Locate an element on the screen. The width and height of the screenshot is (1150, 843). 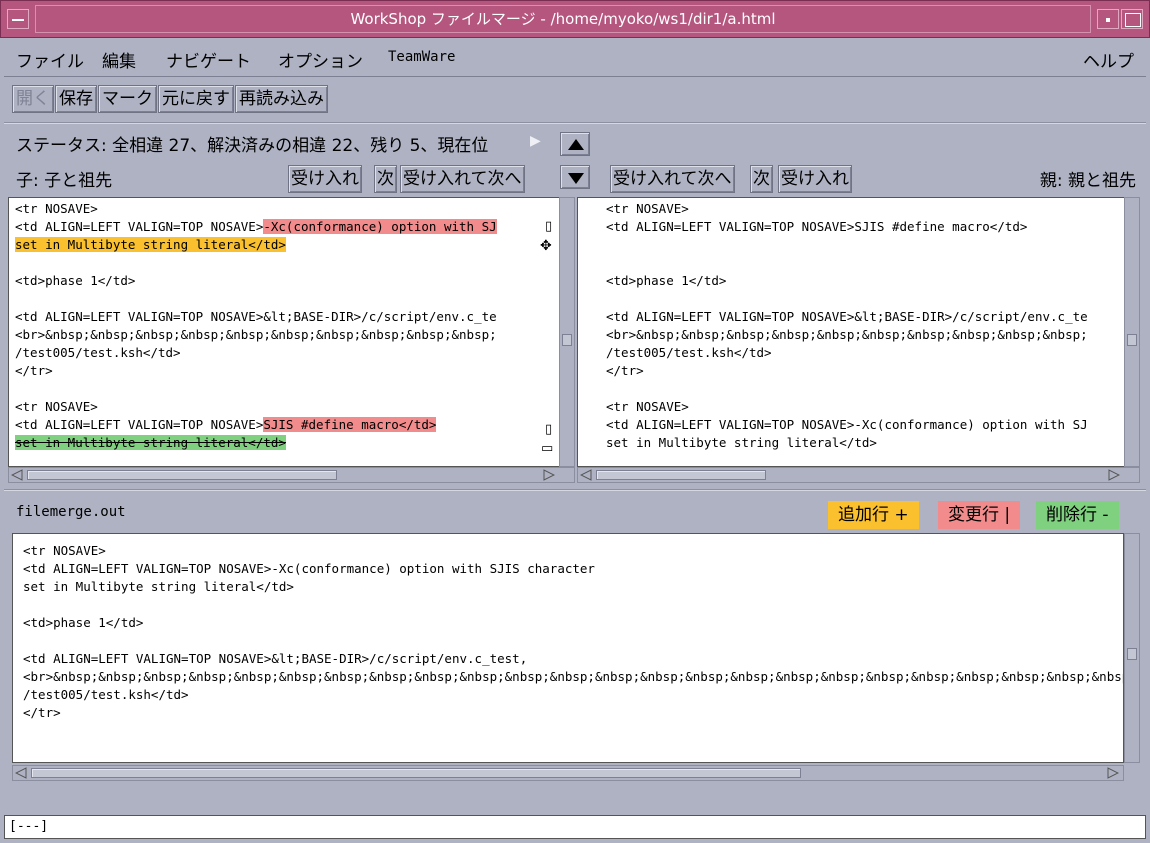
maximize-icon is located at coordinates (1132, 19).